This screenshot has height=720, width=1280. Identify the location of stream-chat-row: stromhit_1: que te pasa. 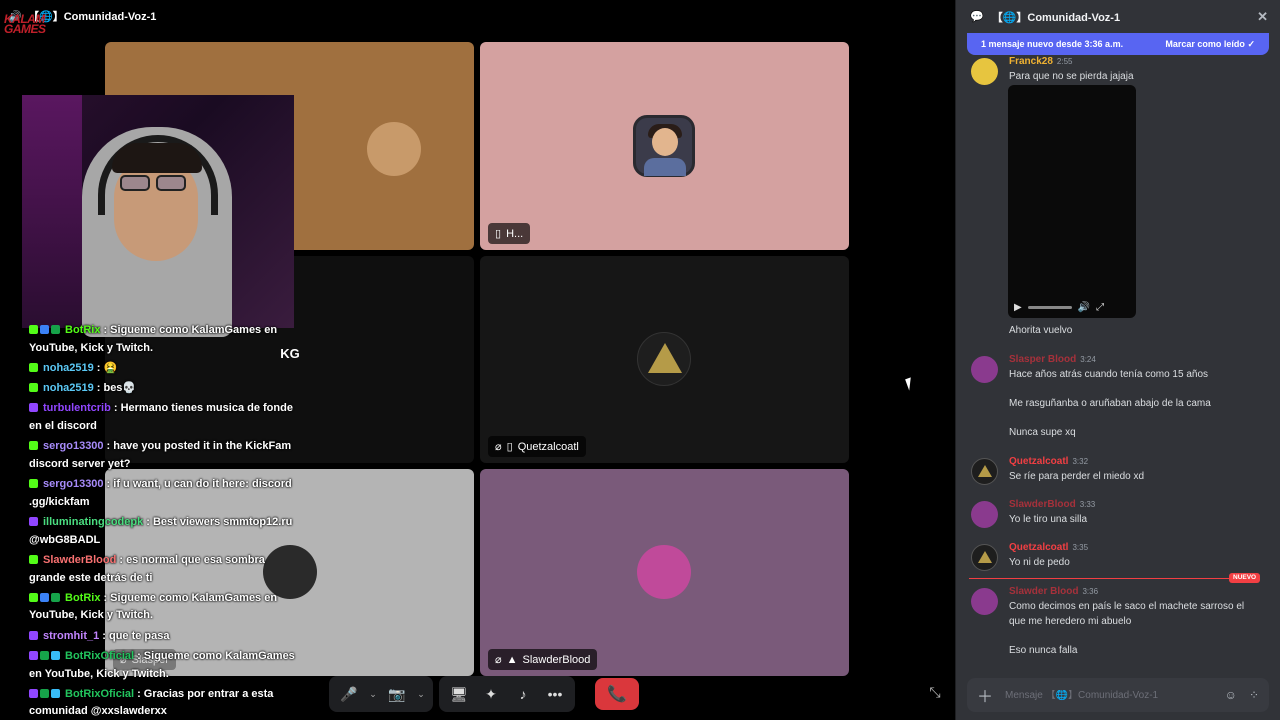
(165, 637).